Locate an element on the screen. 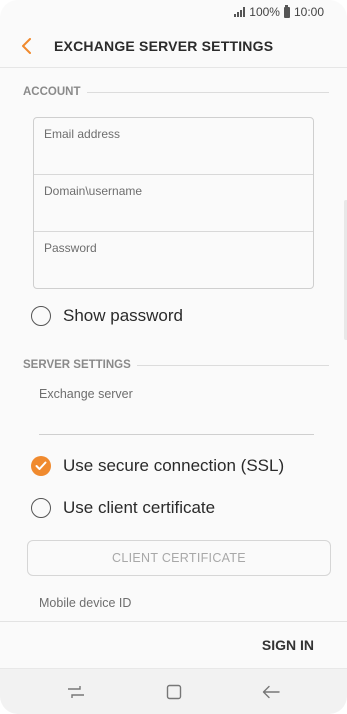 Image resolution: width=347 pixels, height=714 pixels. ssl-label: Use secure connection (SSL) is located at coordinates (174, 465).